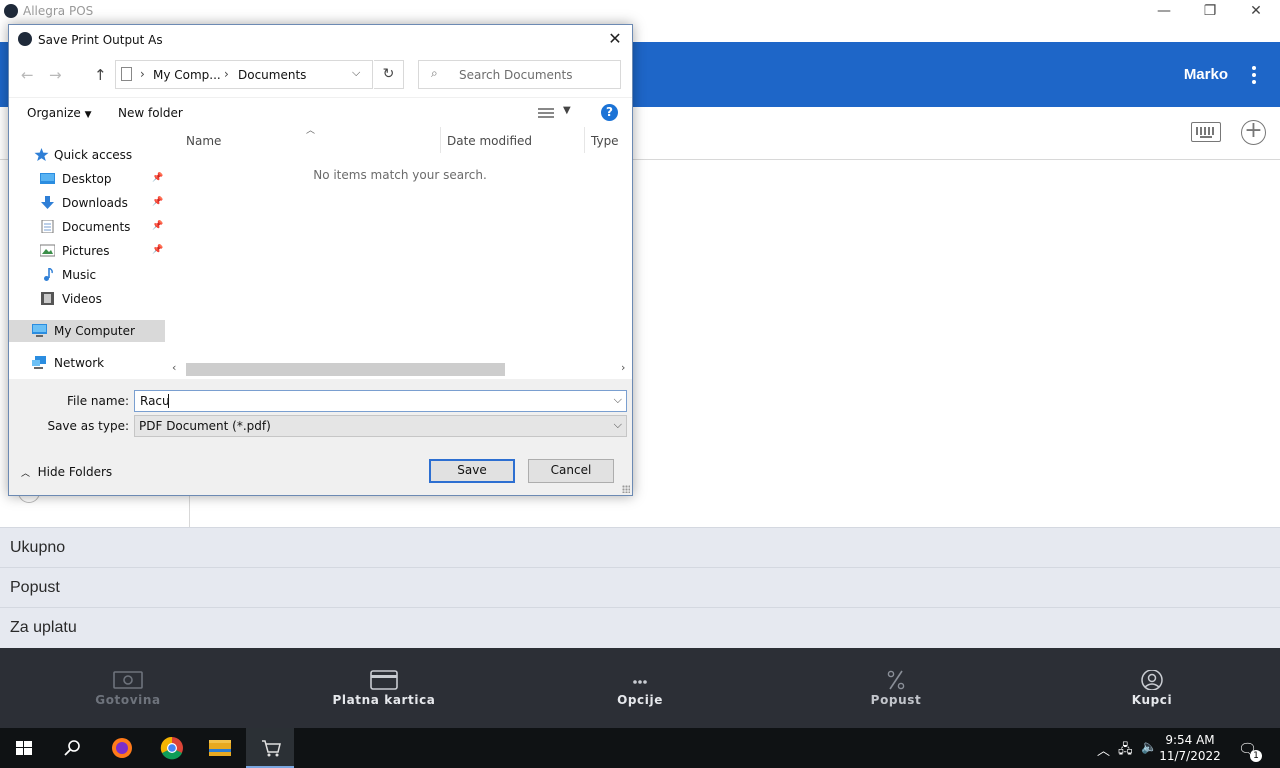 This screenshot has height=768, width=1280. I want to click on hide-folders-button: ︿ Hide Folders, so click(66, 472).